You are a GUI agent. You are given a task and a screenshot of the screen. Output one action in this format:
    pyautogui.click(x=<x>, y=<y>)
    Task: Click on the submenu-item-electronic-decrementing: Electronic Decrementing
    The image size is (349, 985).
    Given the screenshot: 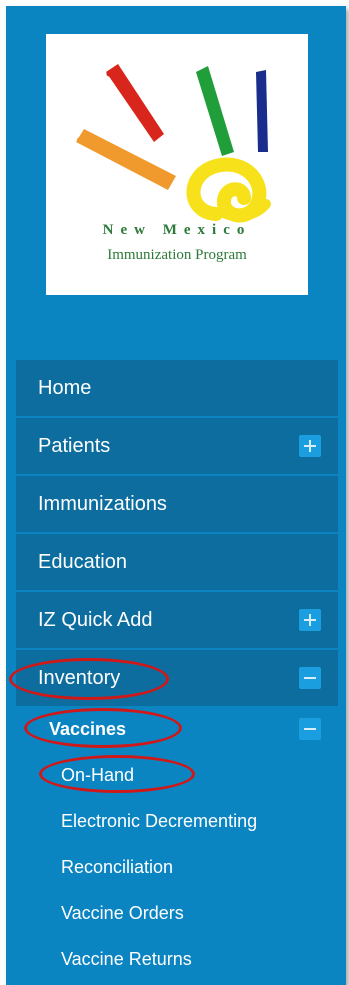 What is the action you would take?
    pyautogui.click(x=177, y=821)
    